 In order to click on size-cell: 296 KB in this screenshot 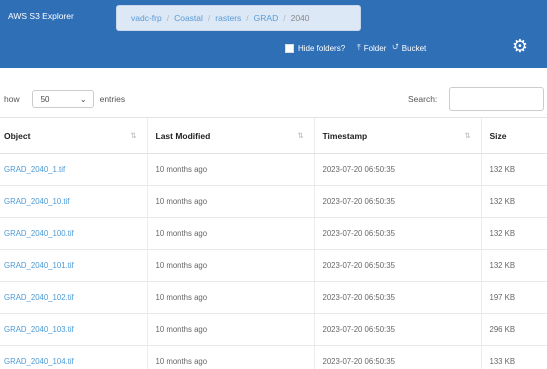, I will do `click(513, 329)`.